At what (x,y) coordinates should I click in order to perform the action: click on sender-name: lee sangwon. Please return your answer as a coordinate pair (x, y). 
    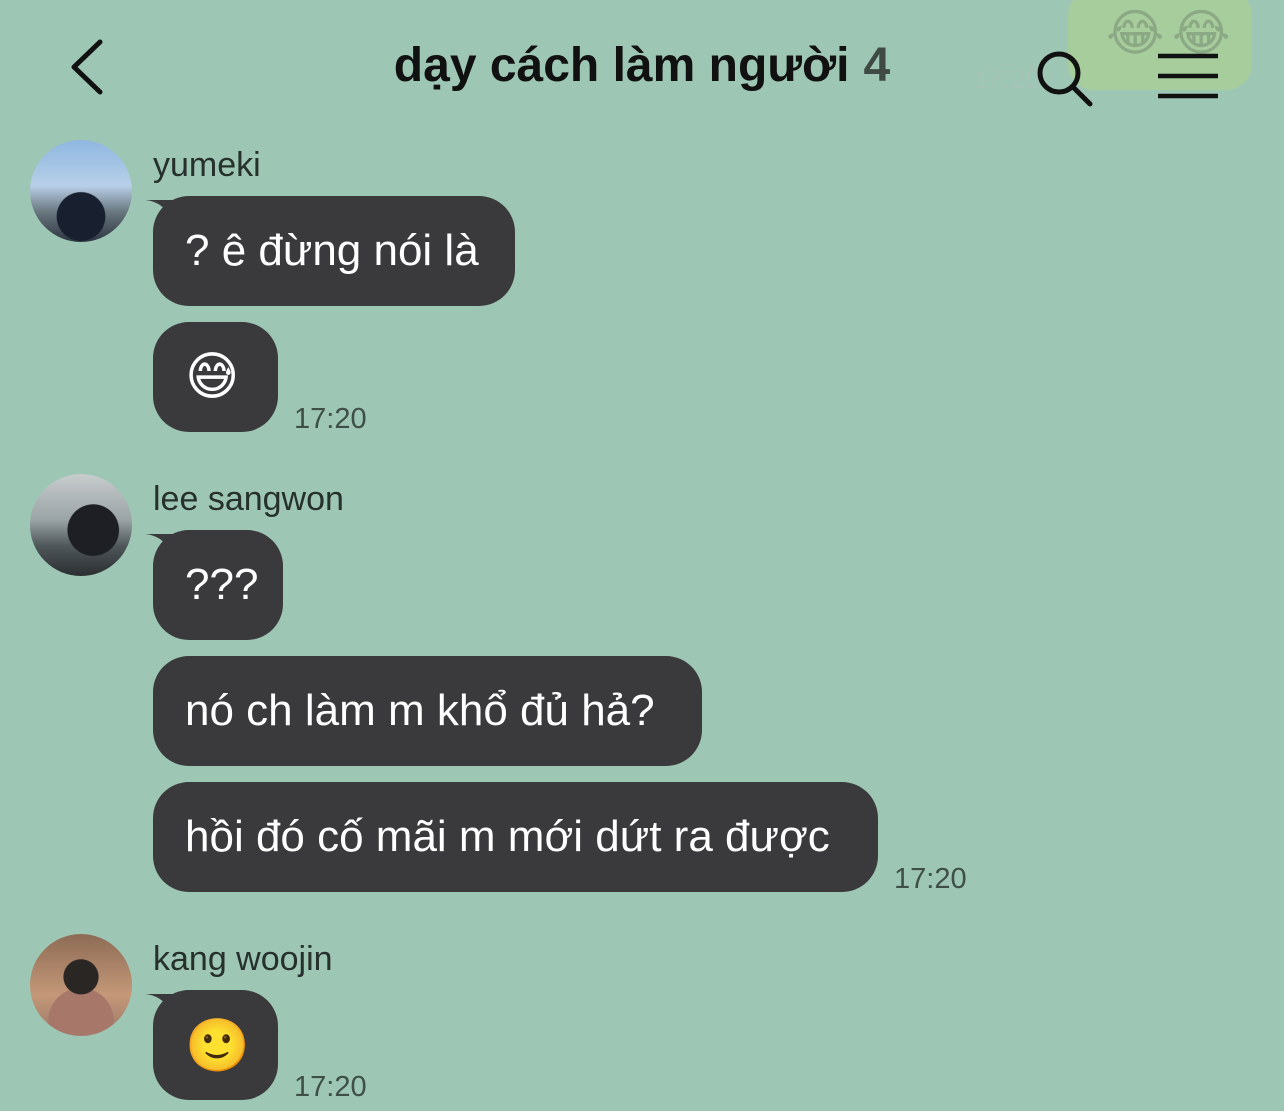
    Looking at the image, I should click on (248, 499).